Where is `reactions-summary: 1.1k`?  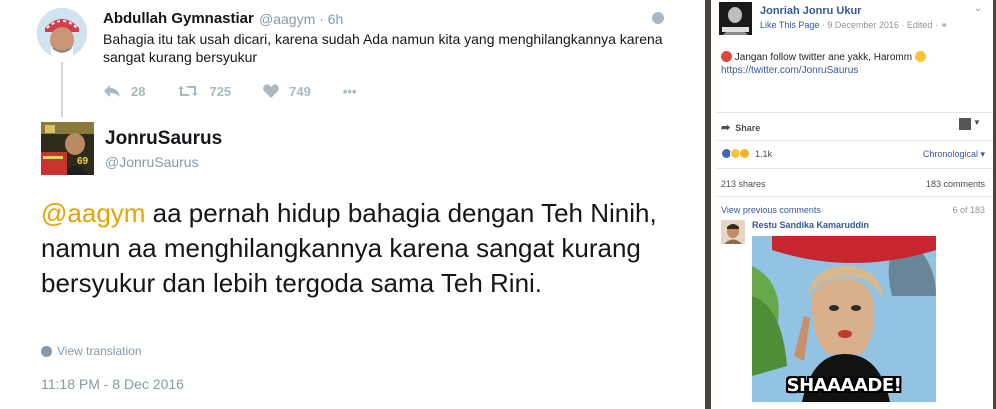 reactions-summary: 1.1k is located at coordinates (746, 153).